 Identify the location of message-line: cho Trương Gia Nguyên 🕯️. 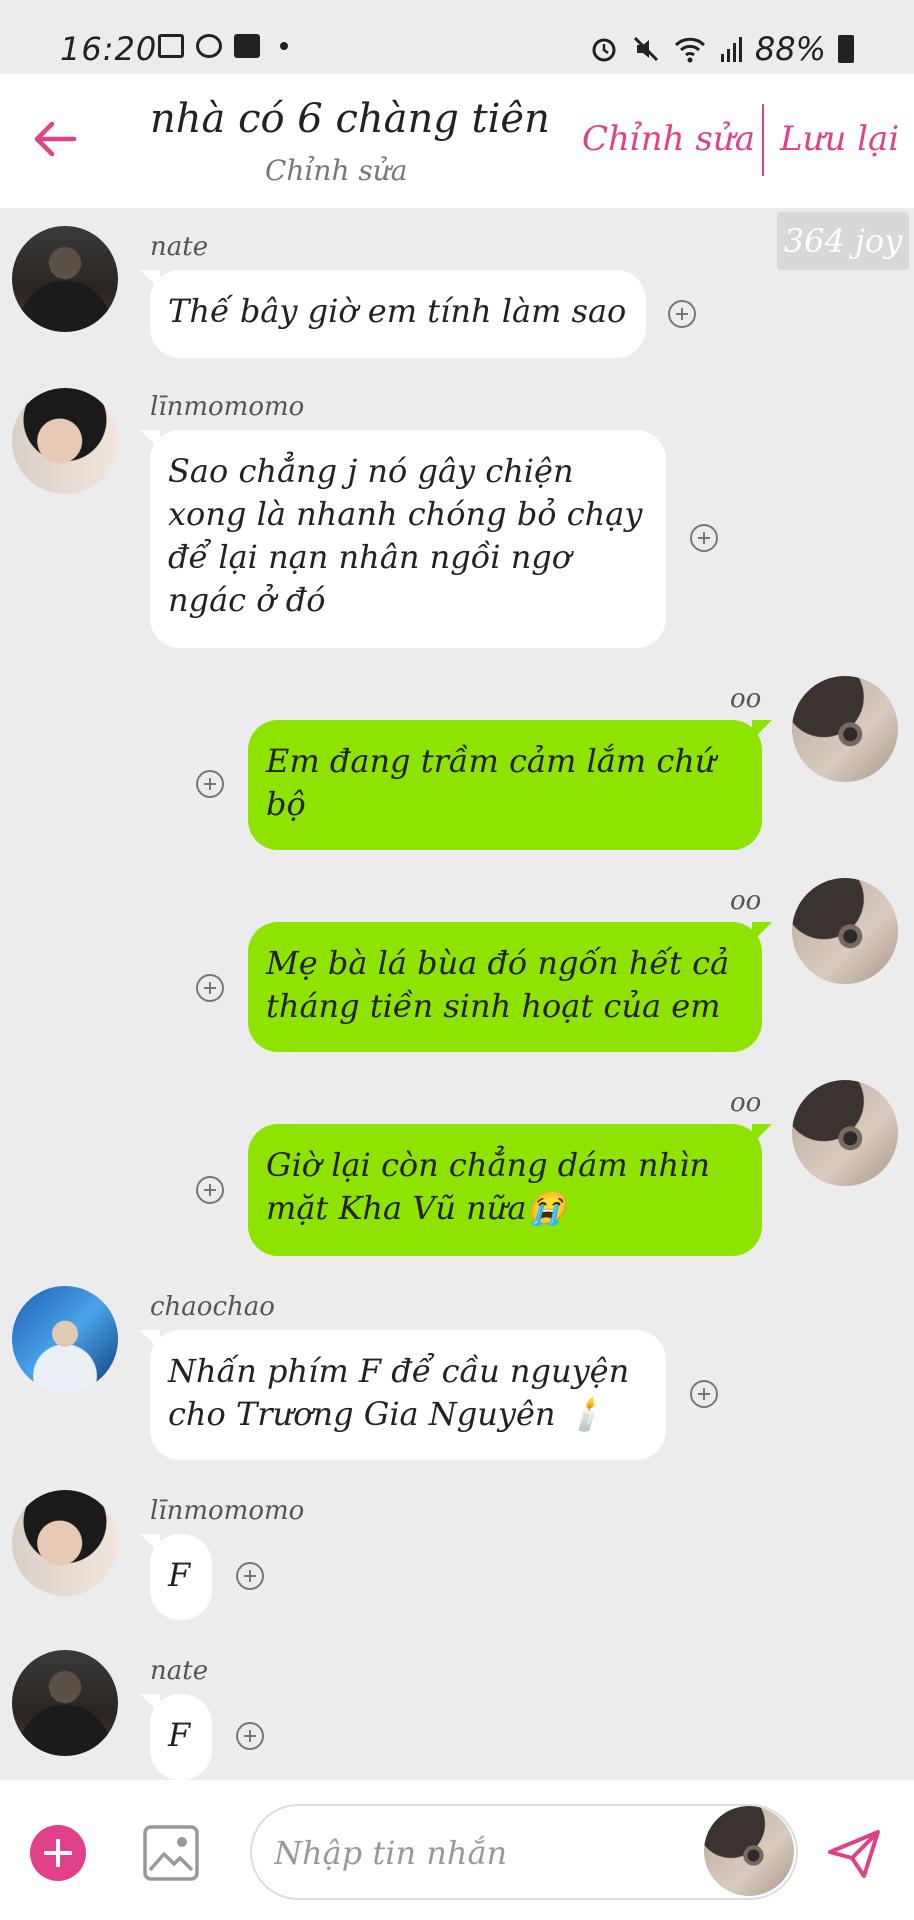
(387, 1414).